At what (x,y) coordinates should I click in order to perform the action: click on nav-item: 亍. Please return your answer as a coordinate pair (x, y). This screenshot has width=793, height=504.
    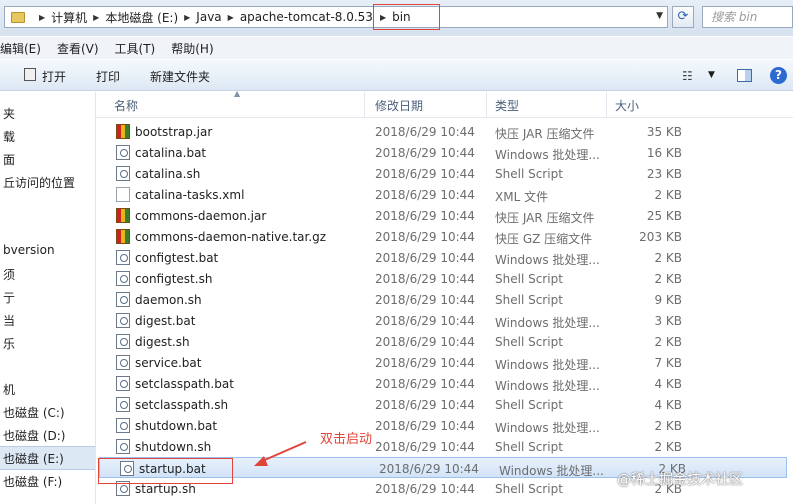
    Looking at the image, I should click on (9, 297).